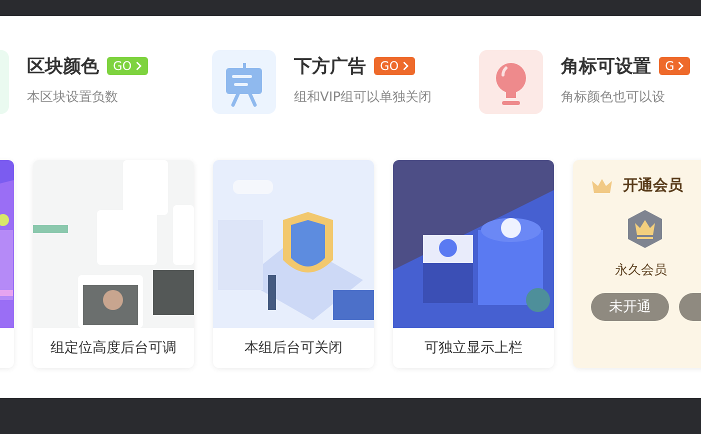 The image size is (701, 434). I want to click on activate-button: 未开通, so click(630, 307).